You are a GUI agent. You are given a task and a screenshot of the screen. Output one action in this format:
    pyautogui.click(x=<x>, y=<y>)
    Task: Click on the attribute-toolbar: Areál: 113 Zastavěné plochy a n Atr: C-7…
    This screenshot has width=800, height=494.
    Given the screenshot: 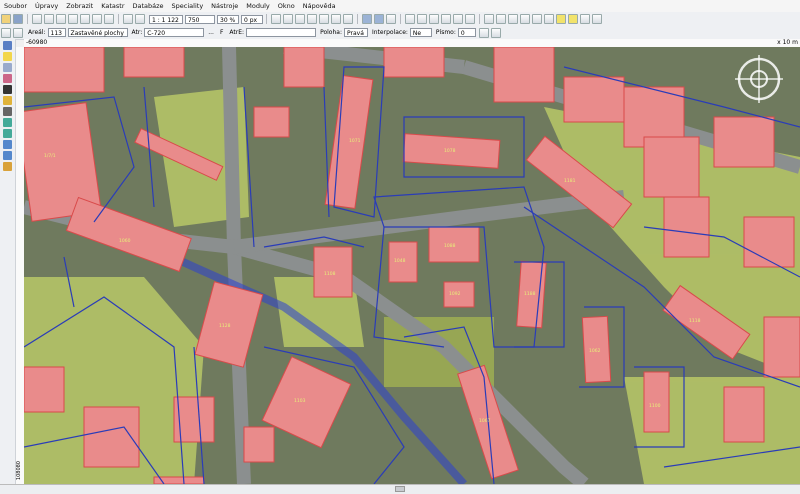 What is the action you would take?
    pyautogui.click(x=400, y=36)
    